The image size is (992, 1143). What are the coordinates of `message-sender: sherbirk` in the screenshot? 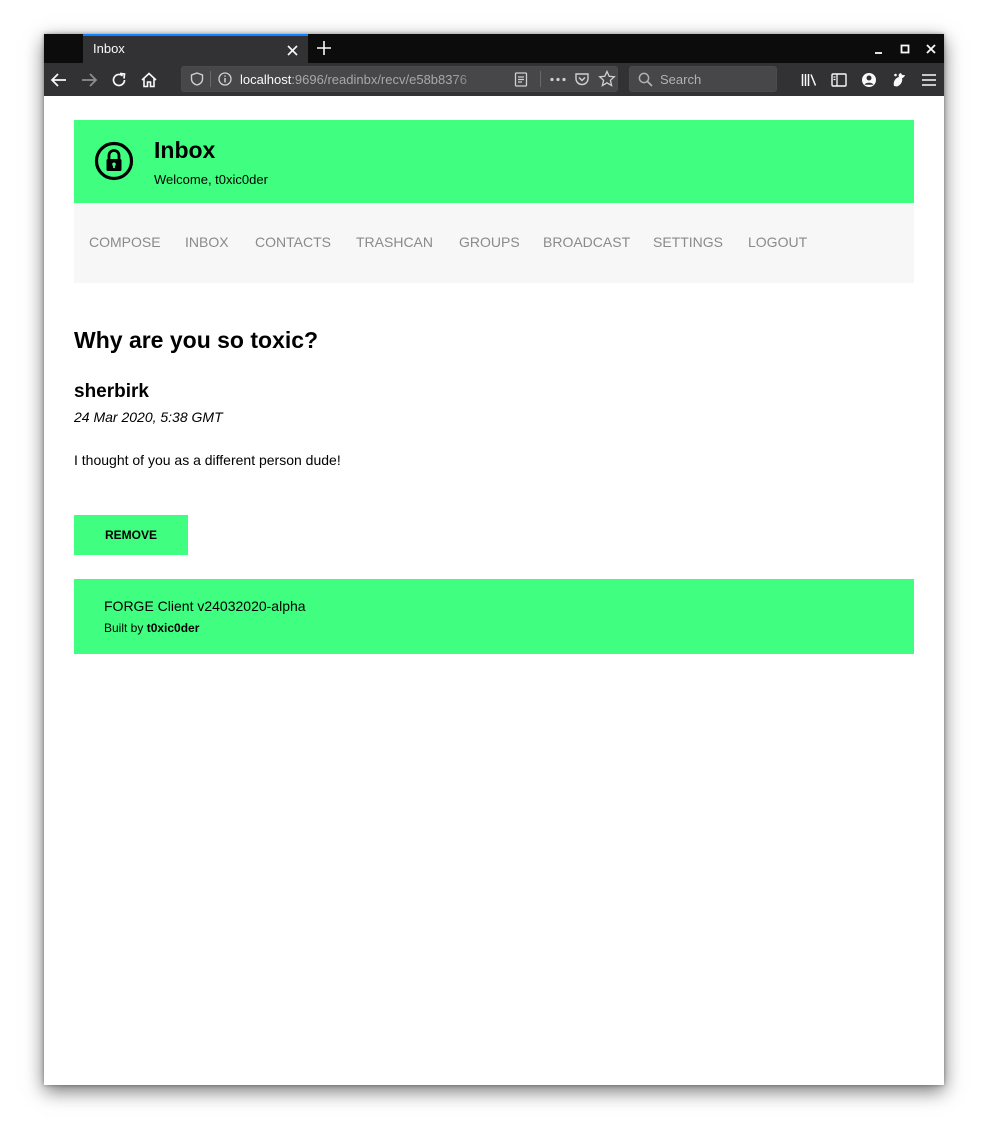 It's located at (111, 391).